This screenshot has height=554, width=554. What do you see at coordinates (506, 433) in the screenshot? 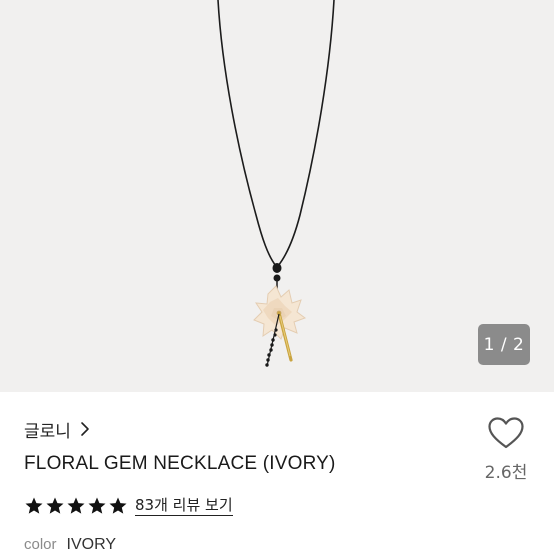
I see `heart-outline-icon` at bounding box center [506, 433].